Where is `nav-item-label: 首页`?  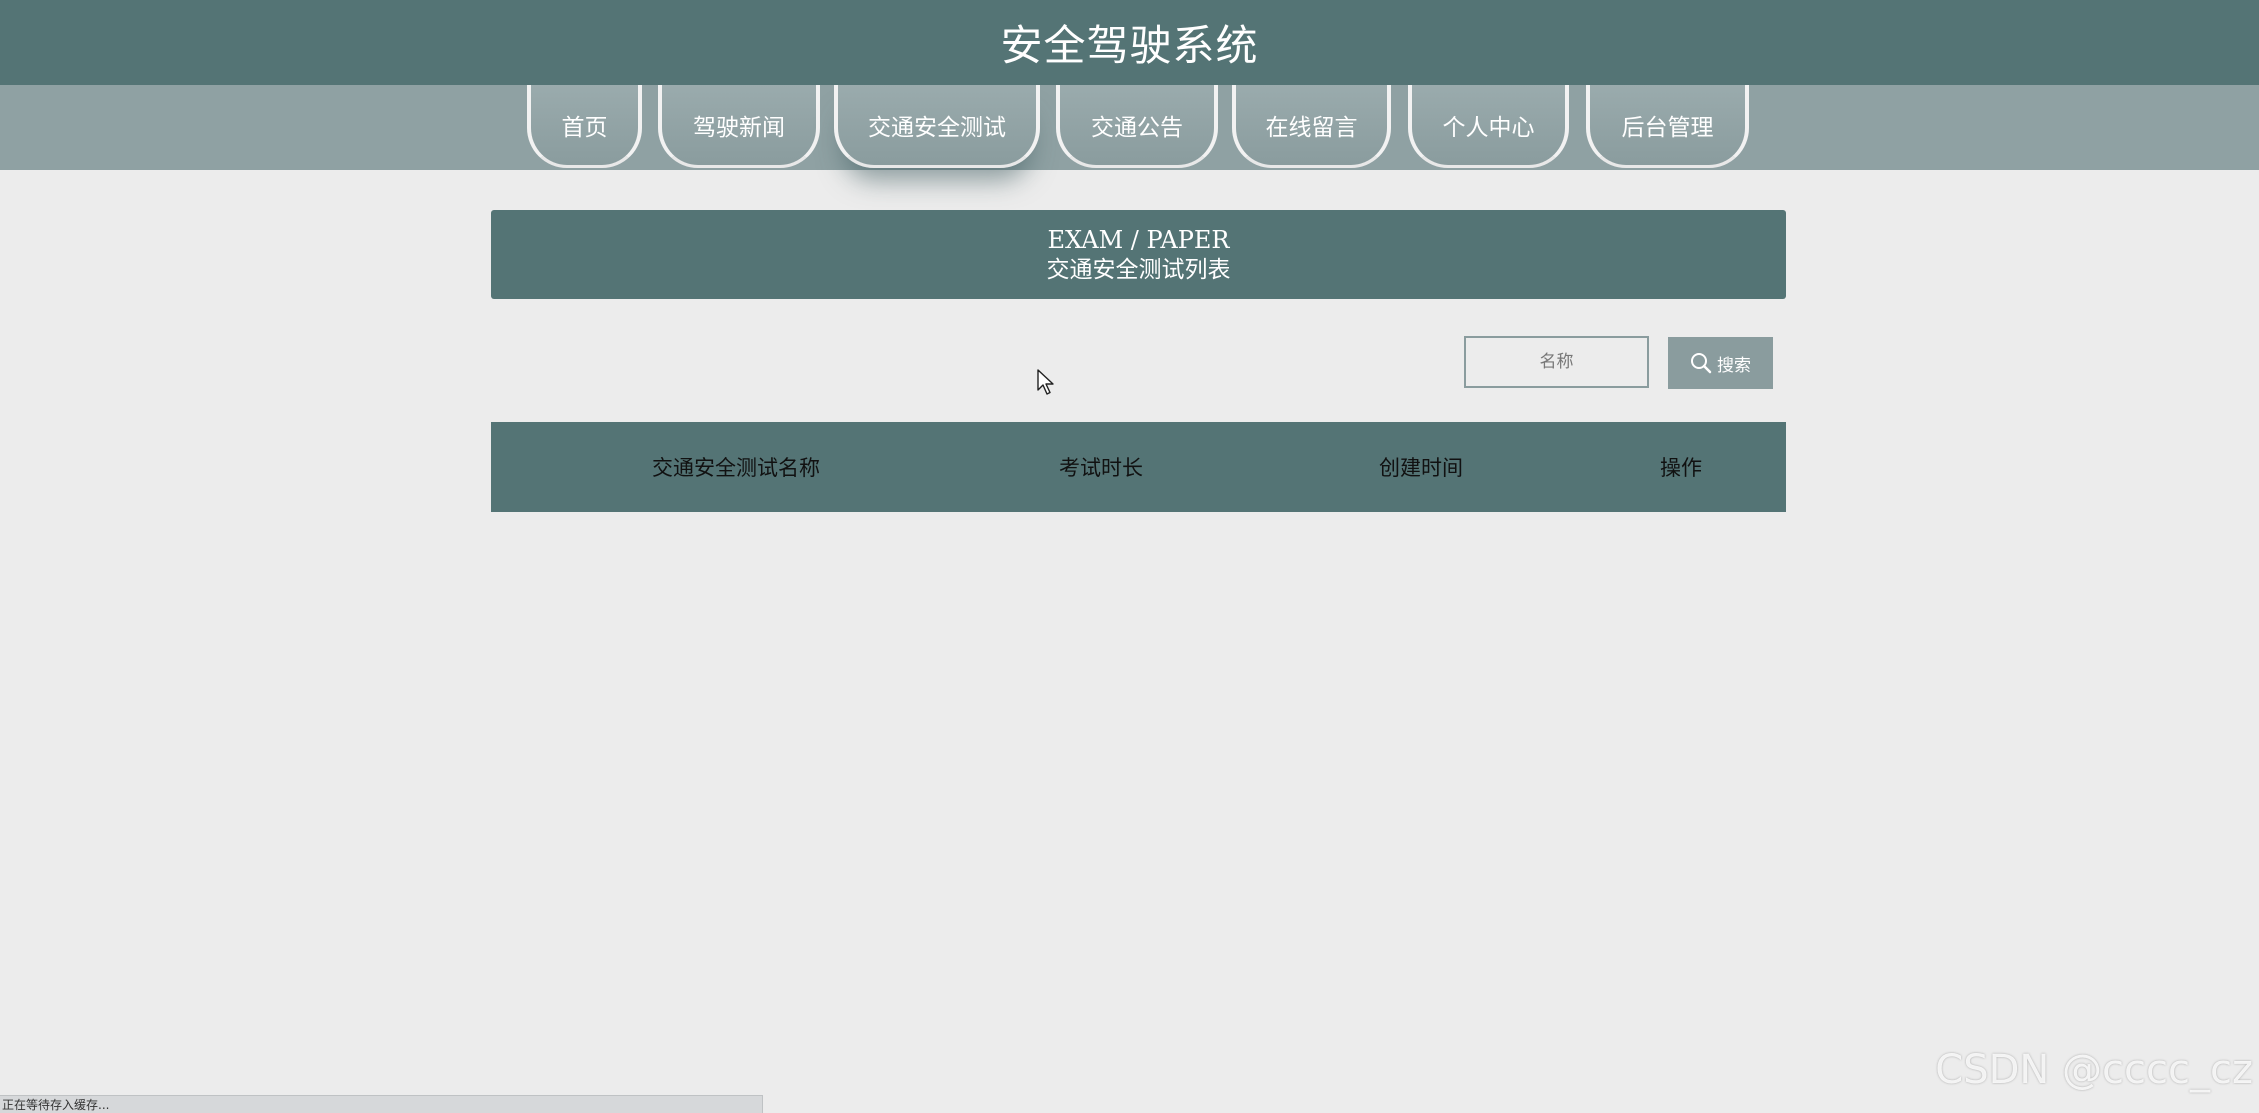
nav-item-label: 首页 is located at coordinates (584, 128).